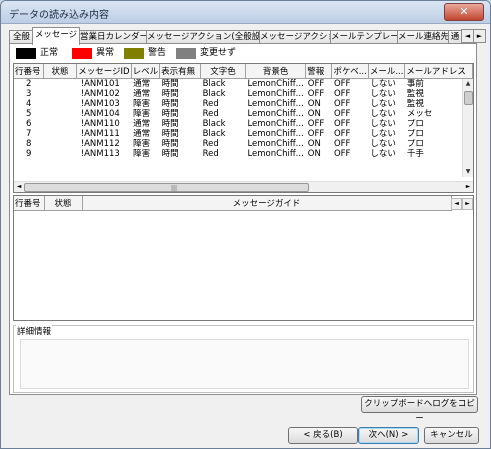 This screenshot has width=491, height=449. I want to click on cell-row-number: 3, so click(28, 94).